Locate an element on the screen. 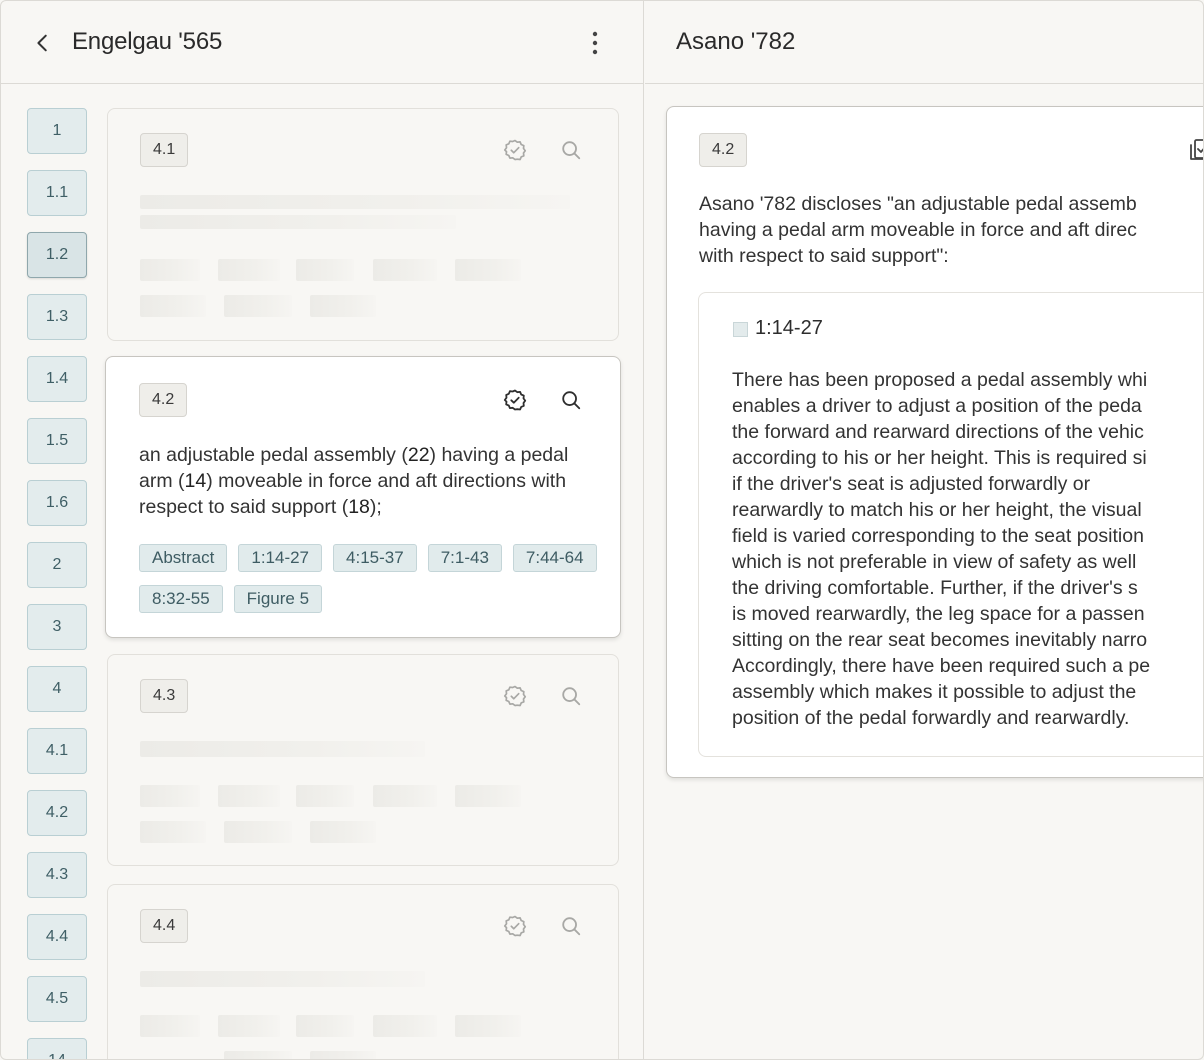 The height and width of the screenshot is (1060, 1204). chevron-left-icon is located at coordinates (42, 43).